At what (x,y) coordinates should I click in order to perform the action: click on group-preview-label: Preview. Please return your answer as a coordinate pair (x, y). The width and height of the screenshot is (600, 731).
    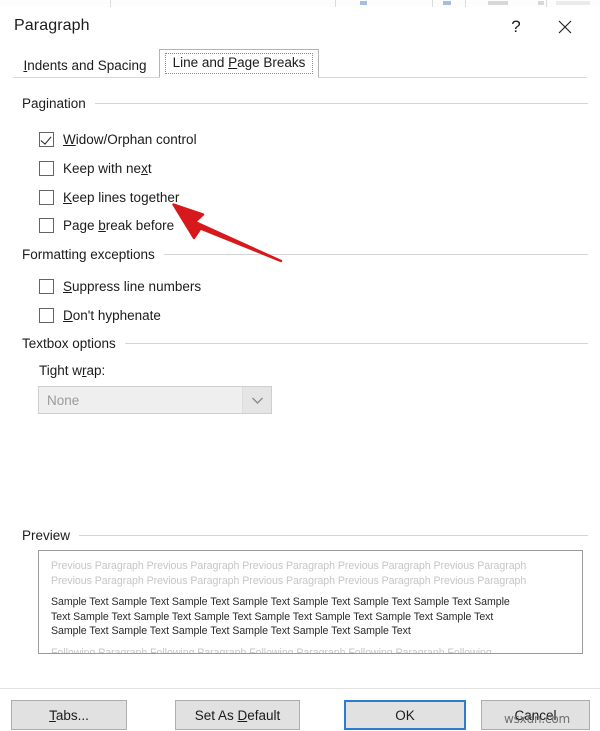
    Looking at the image, I should click on (46, 535).